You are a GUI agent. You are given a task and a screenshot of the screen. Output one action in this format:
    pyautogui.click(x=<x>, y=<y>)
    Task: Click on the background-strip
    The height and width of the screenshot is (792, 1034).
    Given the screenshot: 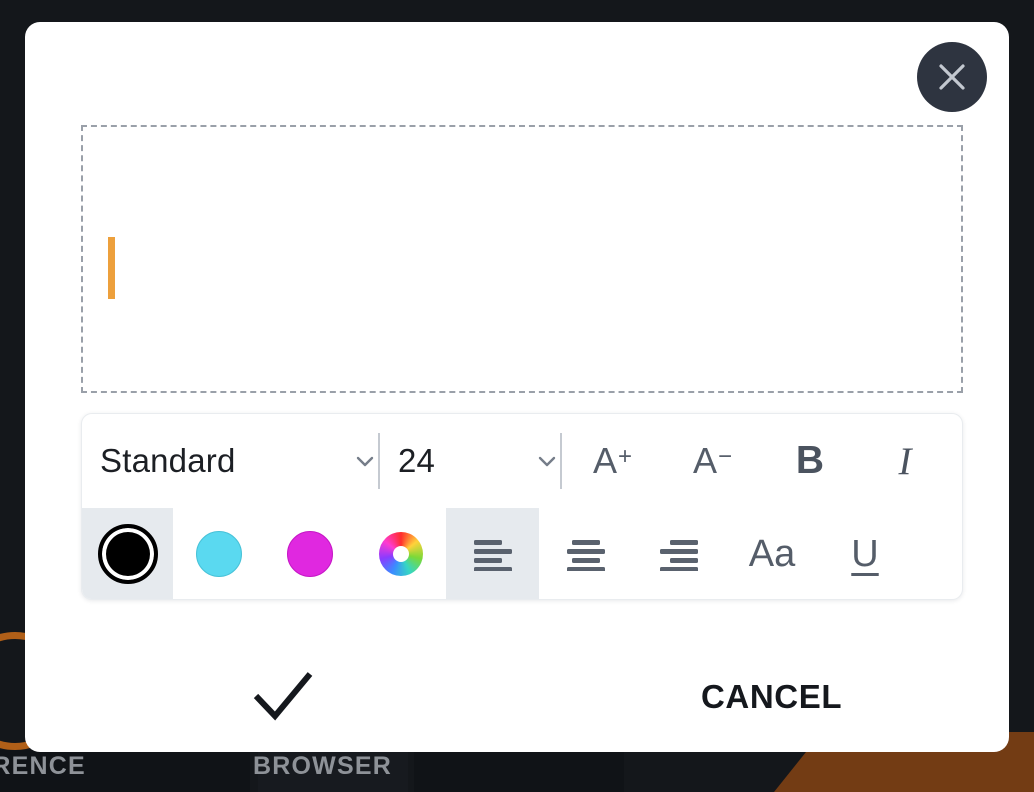 What is the action you would take?
    pyautogui.click(x=519, y=771)
    